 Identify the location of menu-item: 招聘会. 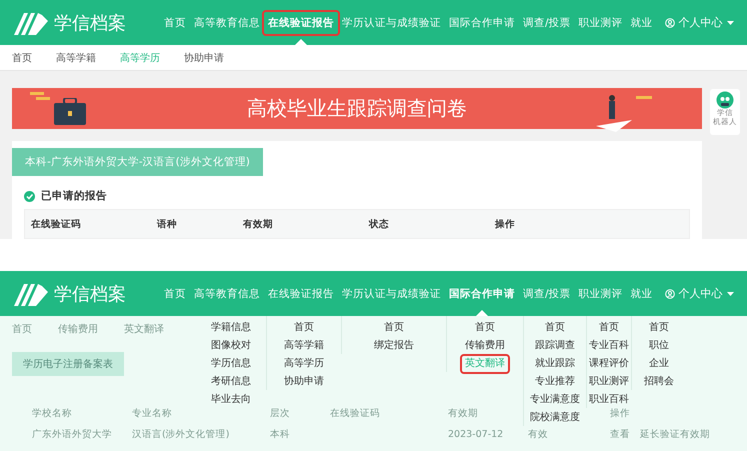
(659, 382).